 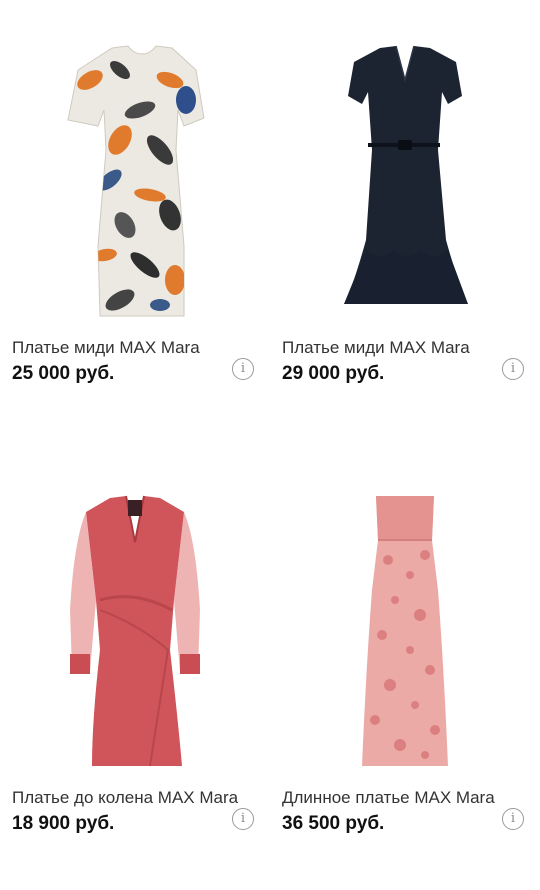 What do you see at coordinates (406, 174) in the screenshot?
I see `navy-dress-image` at bounding box center [406, 174].